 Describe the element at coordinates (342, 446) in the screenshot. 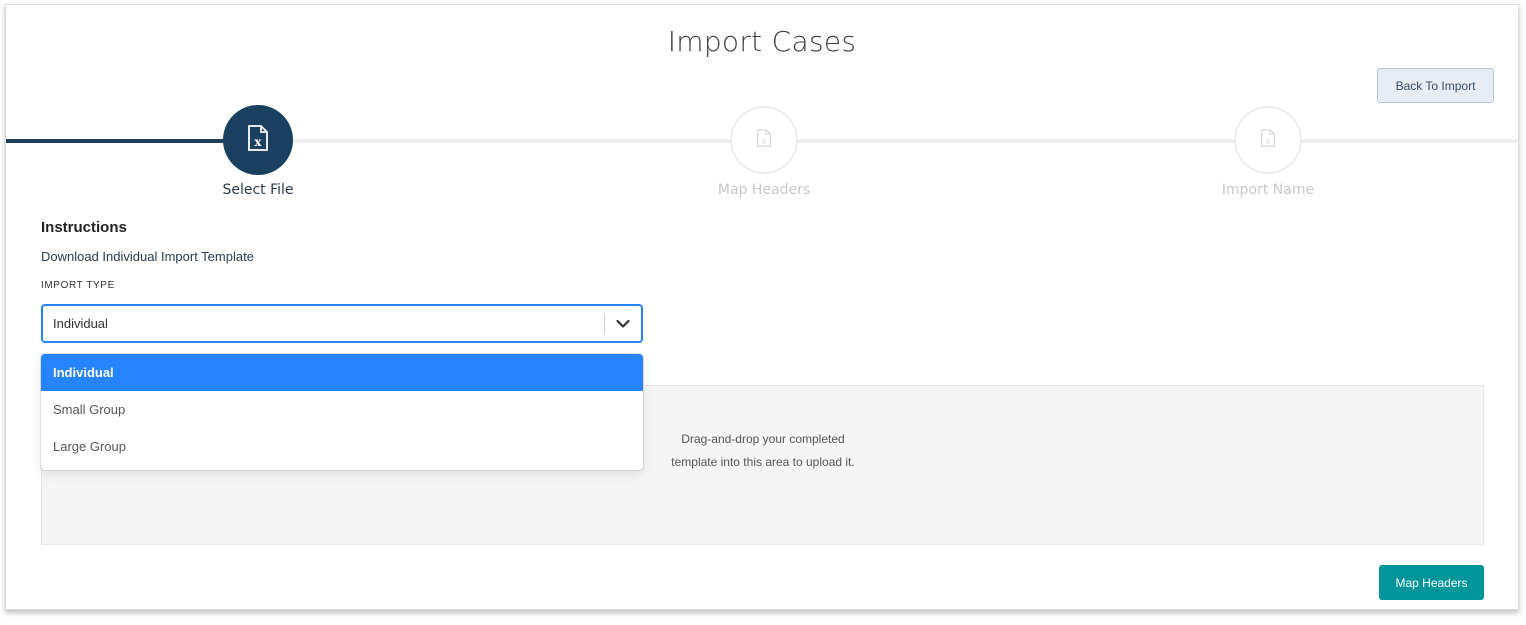

I see `option-large-group: Large Group` at that location.